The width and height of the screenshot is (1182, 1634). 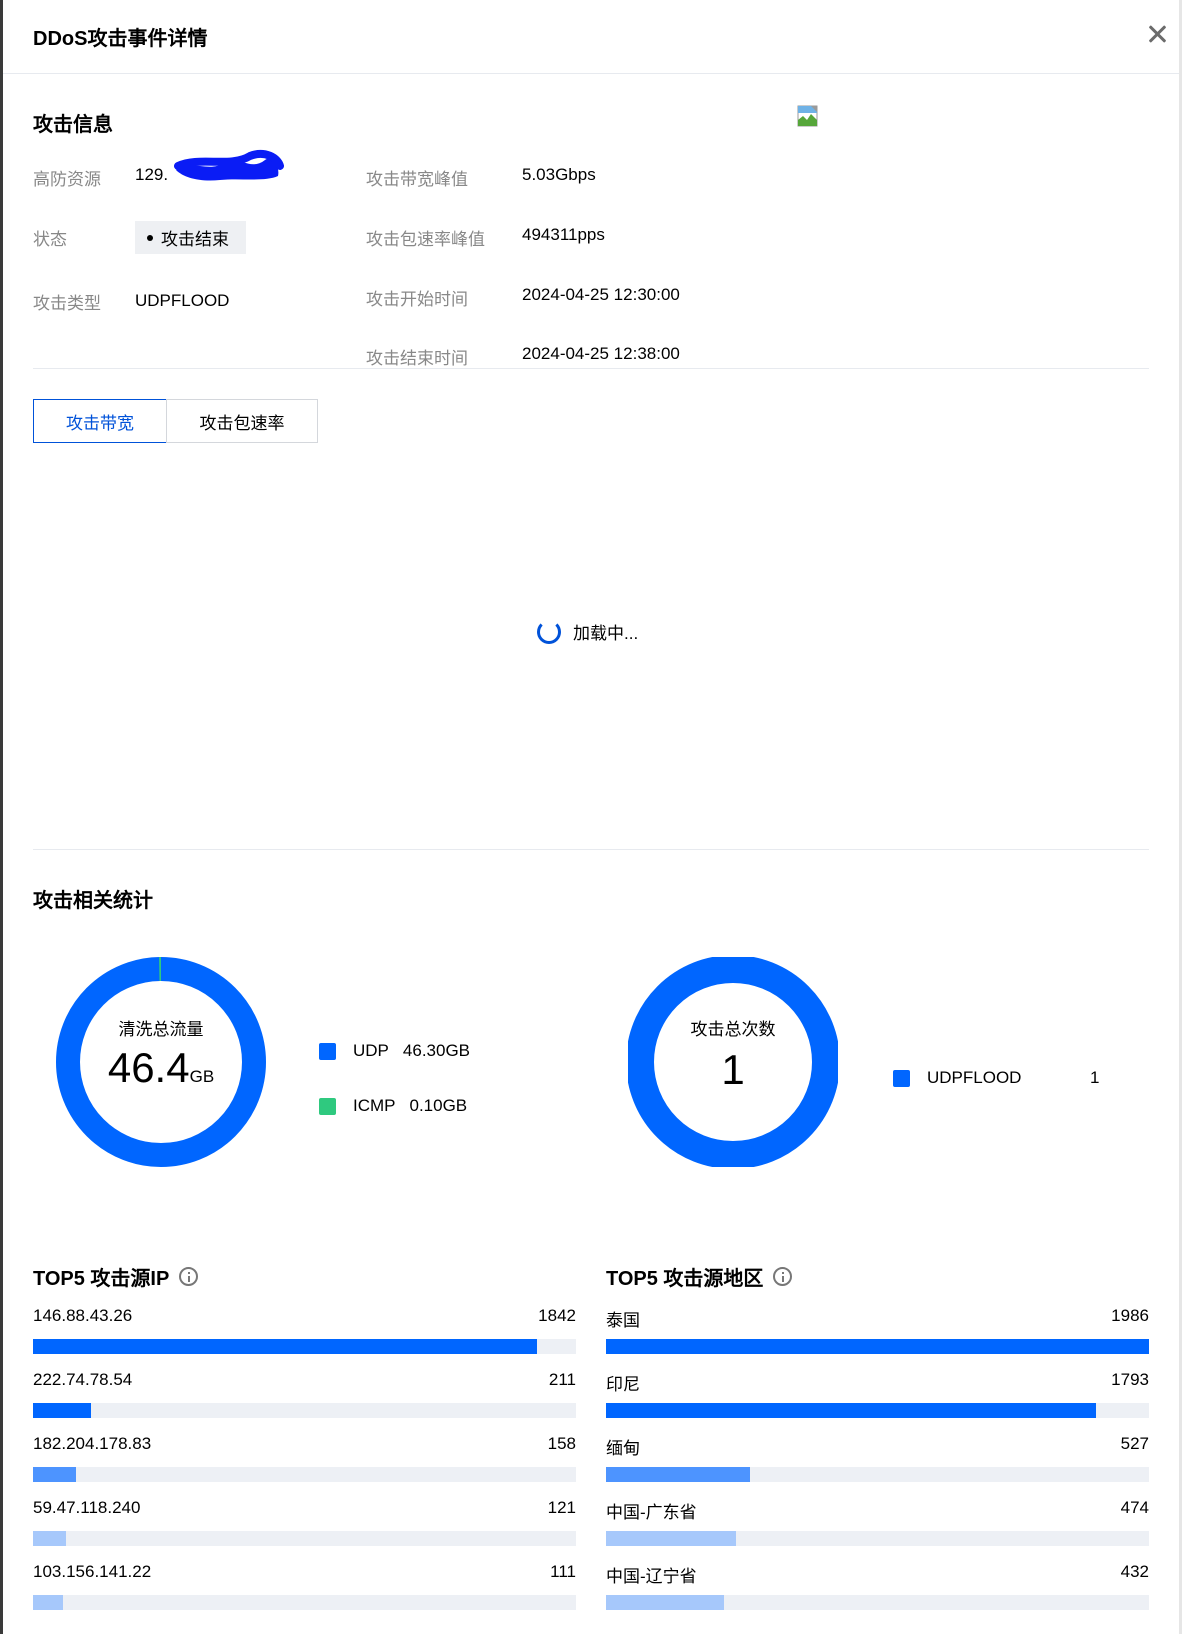 What do you see at coordinates (87, 1507) in the screenshot?
I see `ip-name: 59.47.118.240` at bounding box center [87, 1507].